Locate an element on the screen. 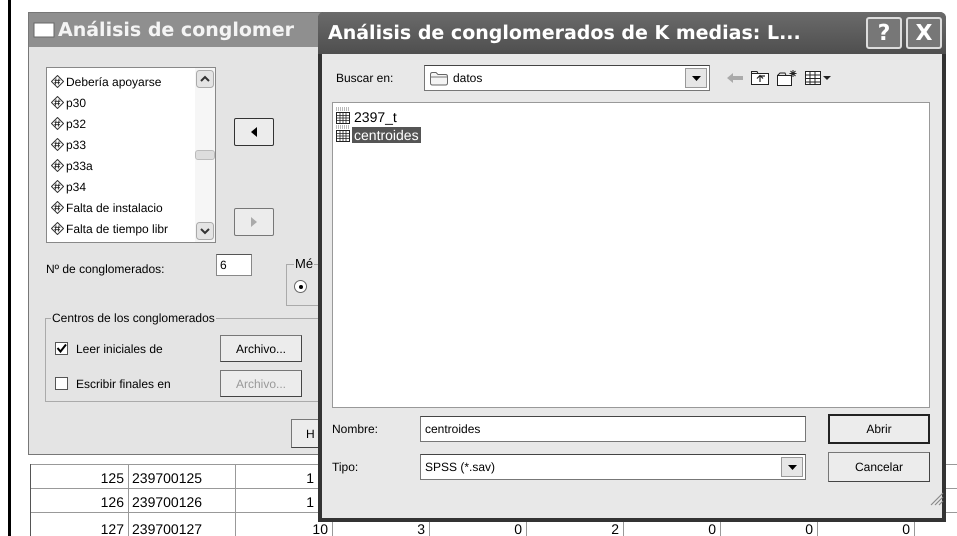 The image size is (957, 536). type-label: Tipo: is located at coordinates (346, 467).